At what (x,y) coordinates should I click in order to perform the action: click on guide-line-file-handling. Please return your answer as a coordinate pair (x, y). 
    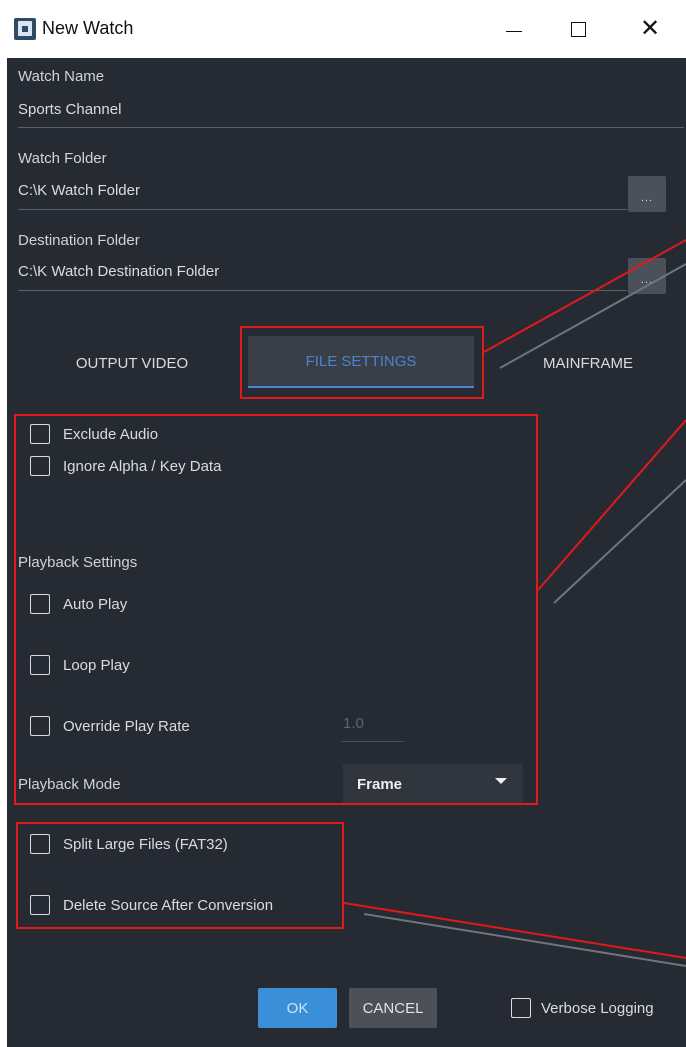
    Looking at the image, I should click on (524, 940).